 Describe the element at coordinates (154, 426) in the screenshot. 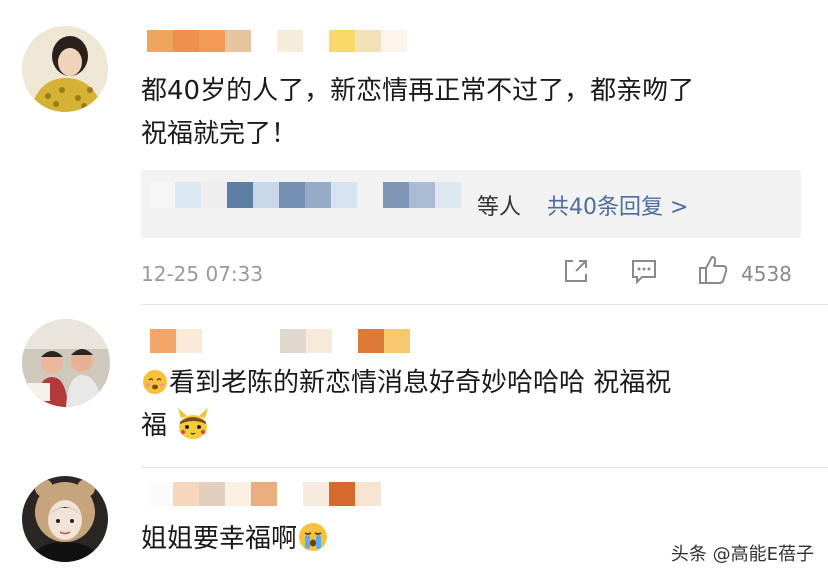

I see `comment-text-segment: 福` at that location.